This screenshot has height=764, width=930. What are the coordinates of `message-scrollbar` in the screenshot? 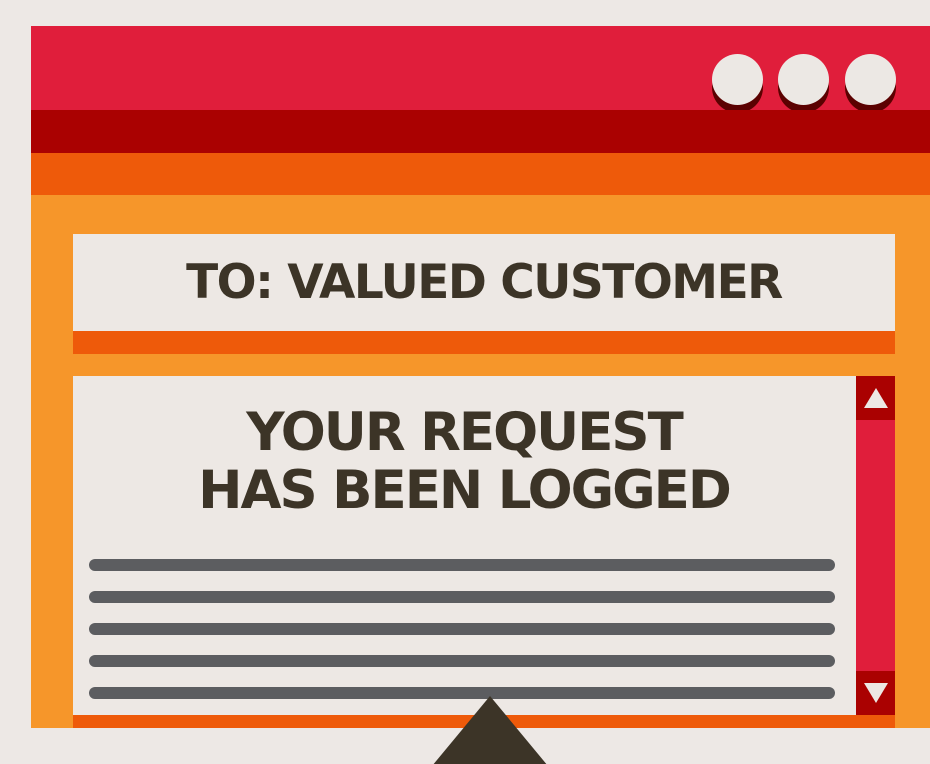 It's located at (875, 545).